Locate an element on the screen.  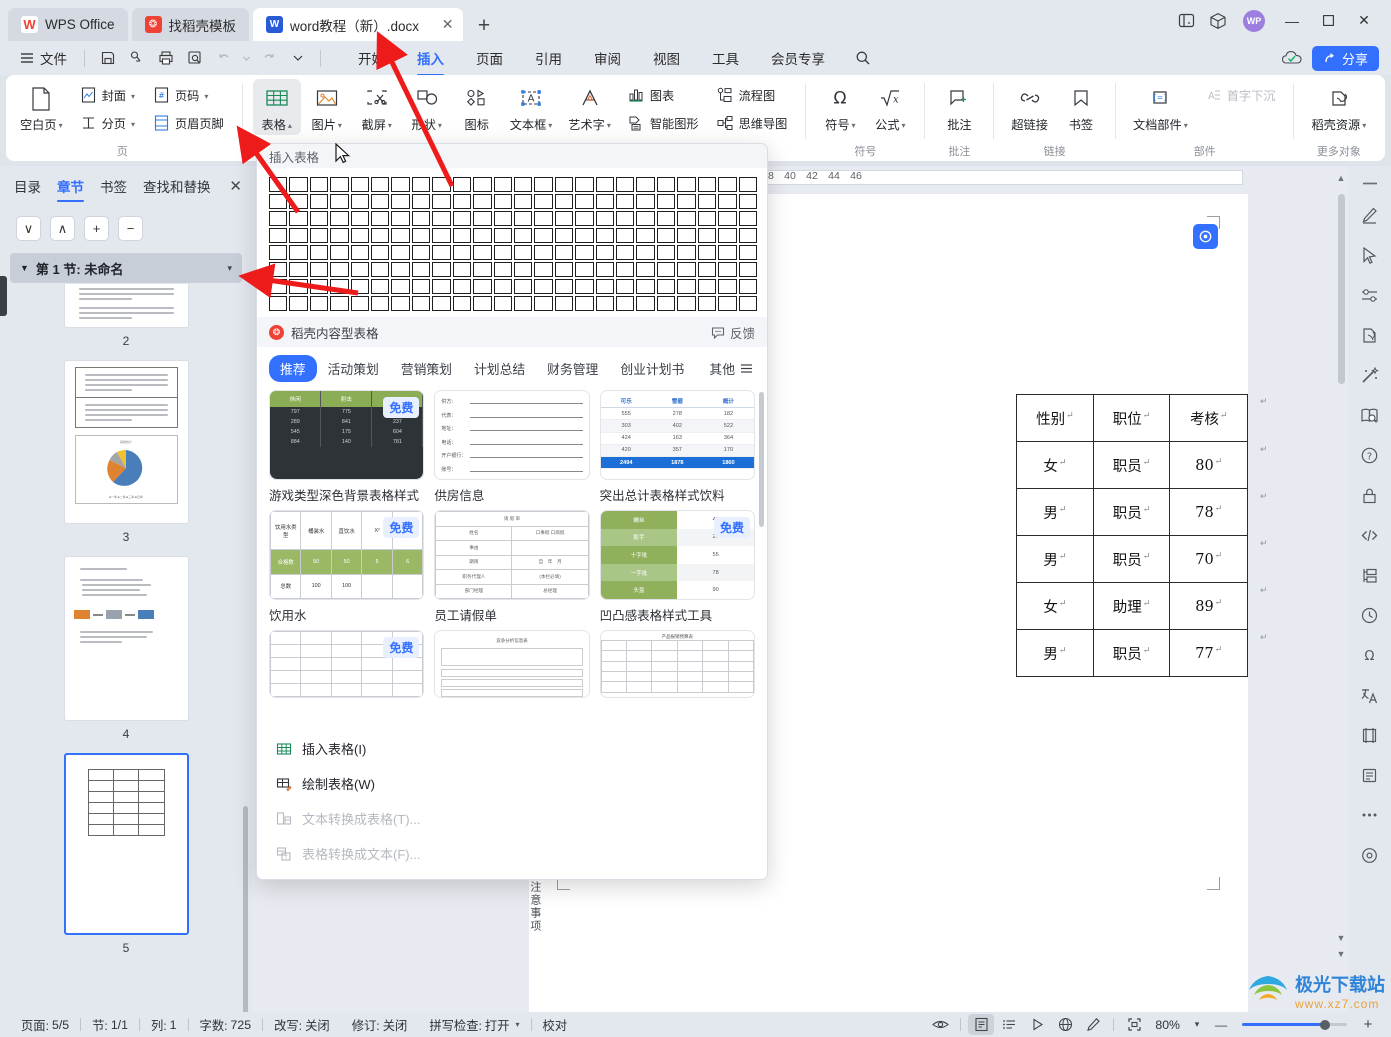
page-break-button: 分页 ▾ is located at coordinates (107, 123).